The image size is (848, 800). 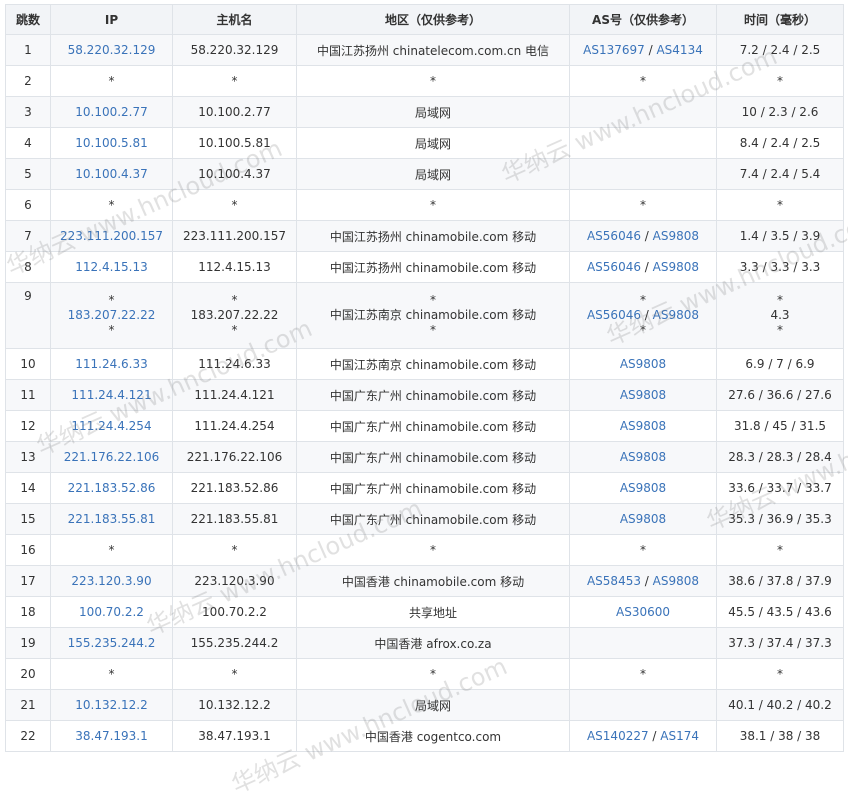 What do you see at coordinates (614, 581) in the screenshot?
I see `asn-link: AS58453` at bounding box center [614, 581].